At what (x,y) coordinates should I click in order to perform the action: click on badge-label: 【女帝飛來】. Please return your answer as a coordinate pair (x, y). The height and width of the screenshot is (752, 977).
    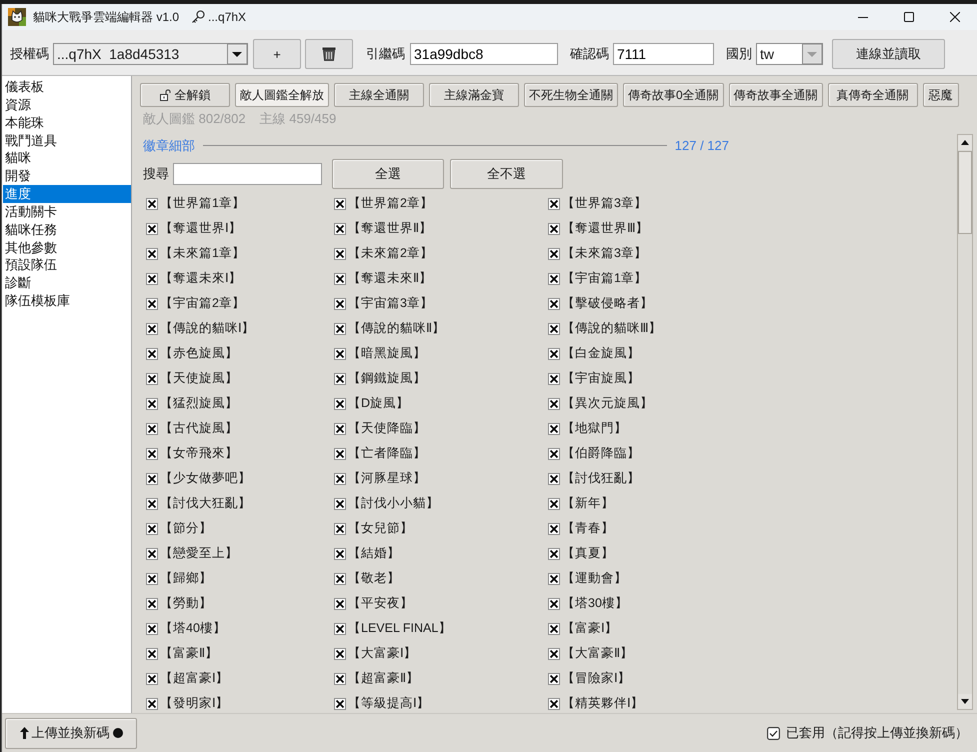
    Looking at the image, I should click on (199, 453).